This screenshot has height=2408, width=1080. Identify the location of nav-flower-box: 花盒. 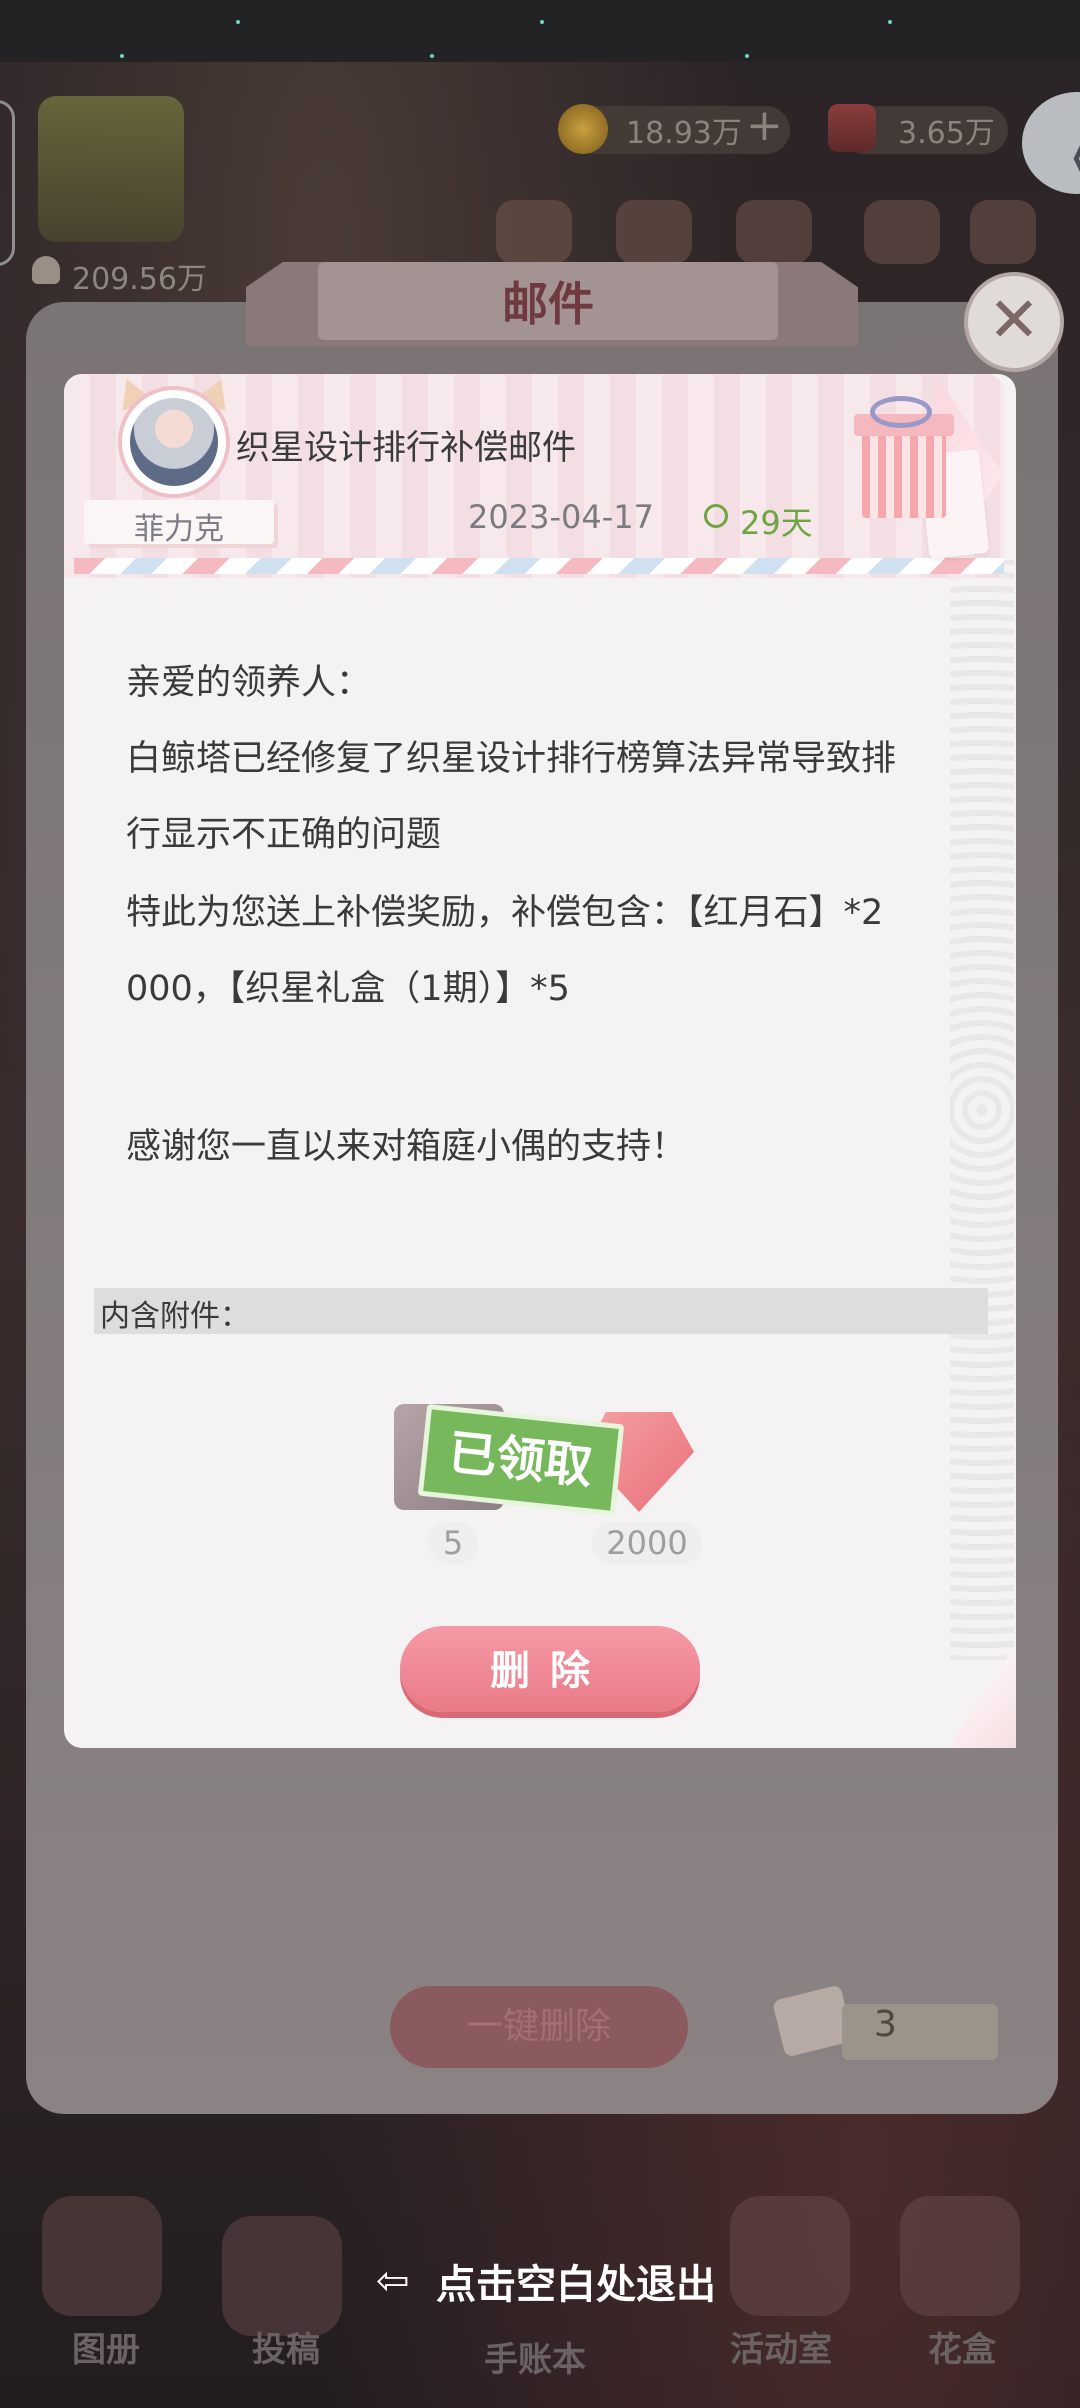
(962, 2346).